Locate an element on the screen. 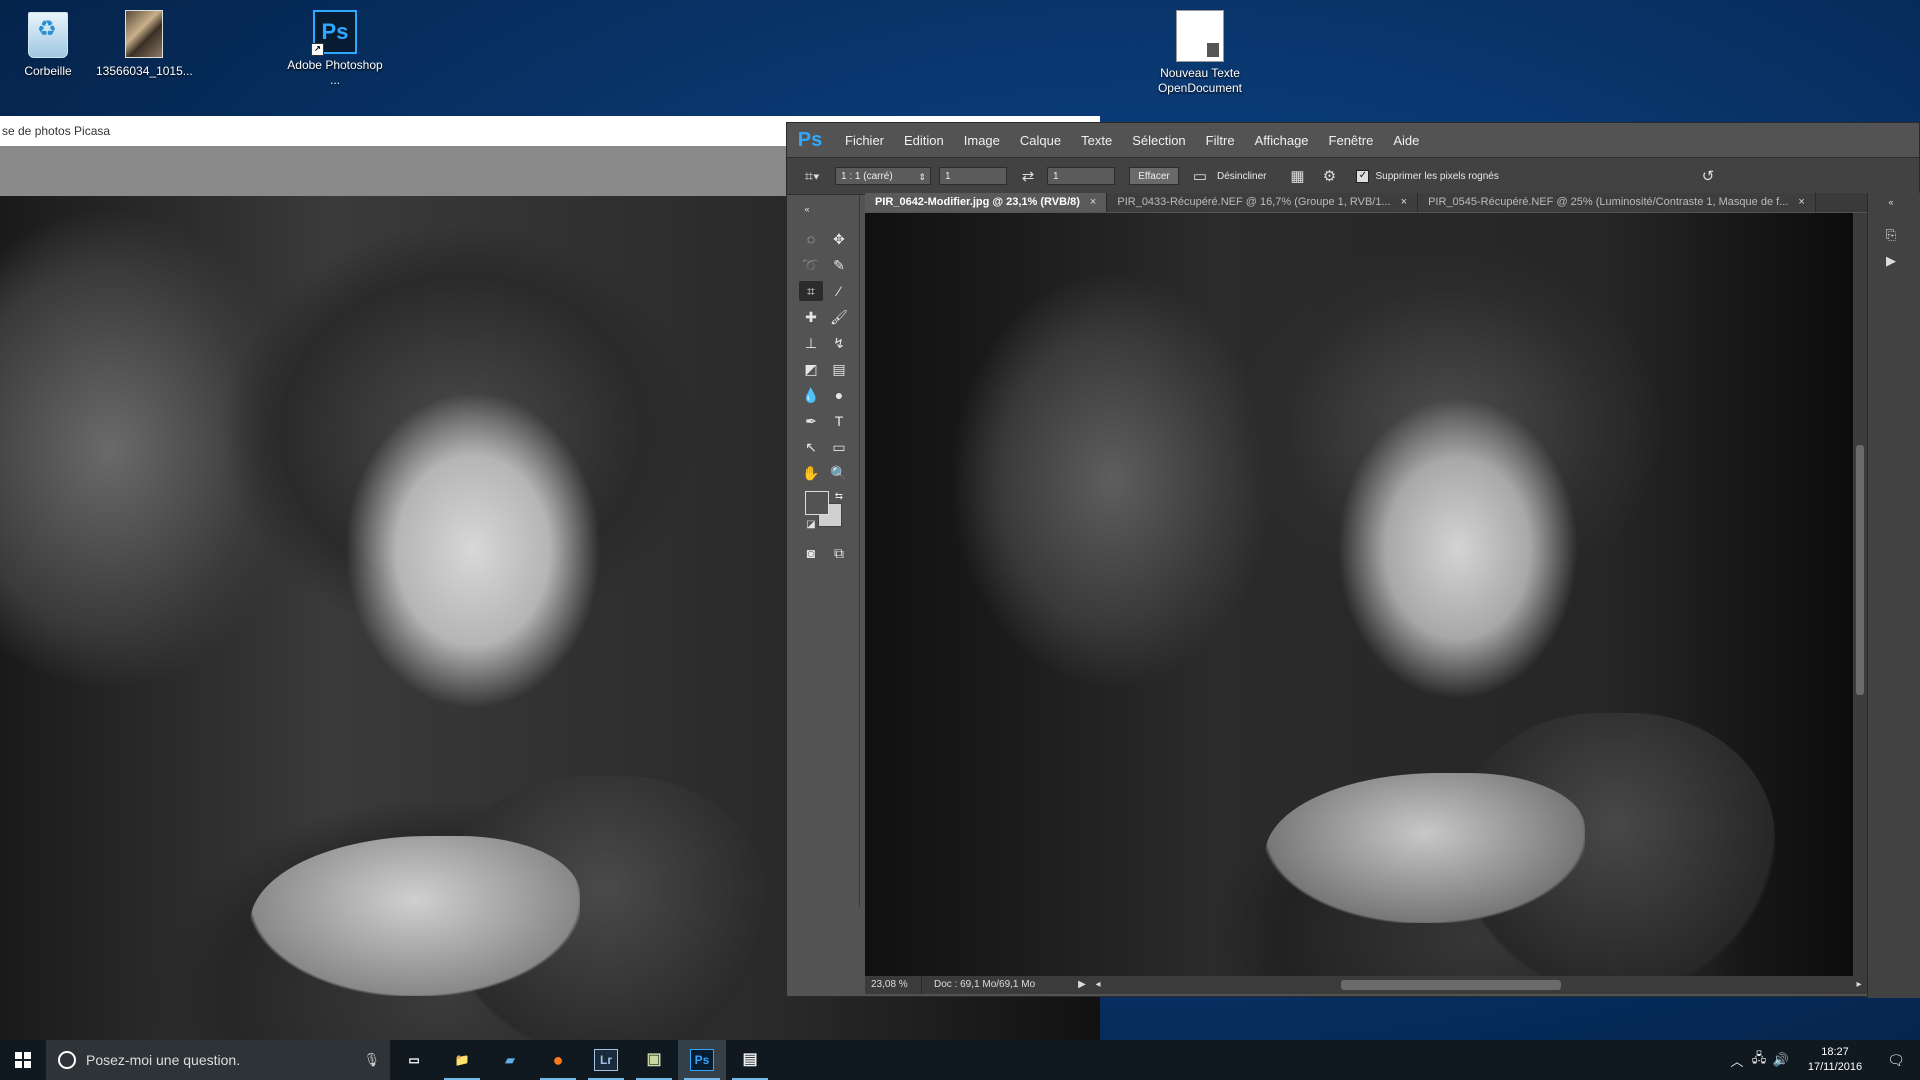 The image size is (1920, 1080). taskbar-picasa: ▣ is located at coordinates (654, 1060).